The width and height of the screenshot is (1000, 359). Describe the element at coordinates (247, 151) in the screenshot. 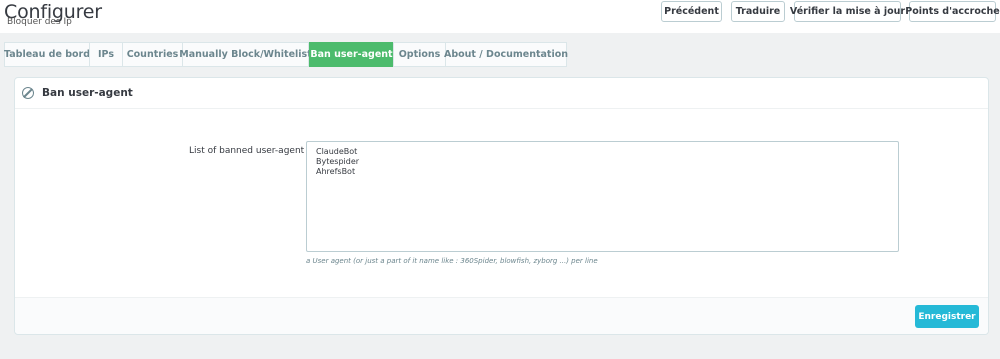

I see `user-agent-field-label: List of banned user-agent` at that location.